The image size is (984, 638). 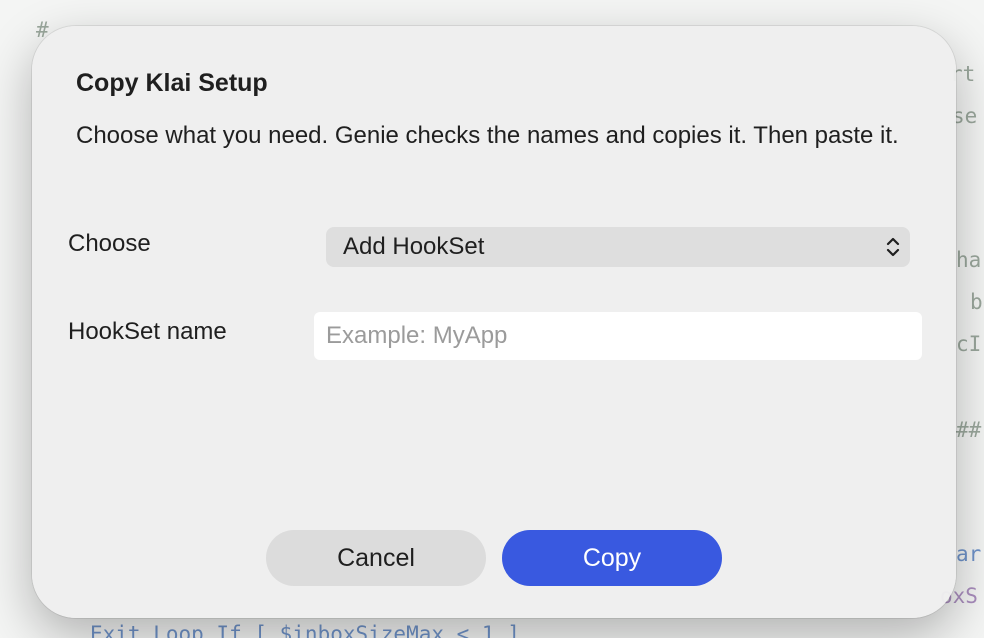 What do you see at coordinates (969, 344) in the screenshot?
I see `code-line: cI` at bounding box center [969, 344].